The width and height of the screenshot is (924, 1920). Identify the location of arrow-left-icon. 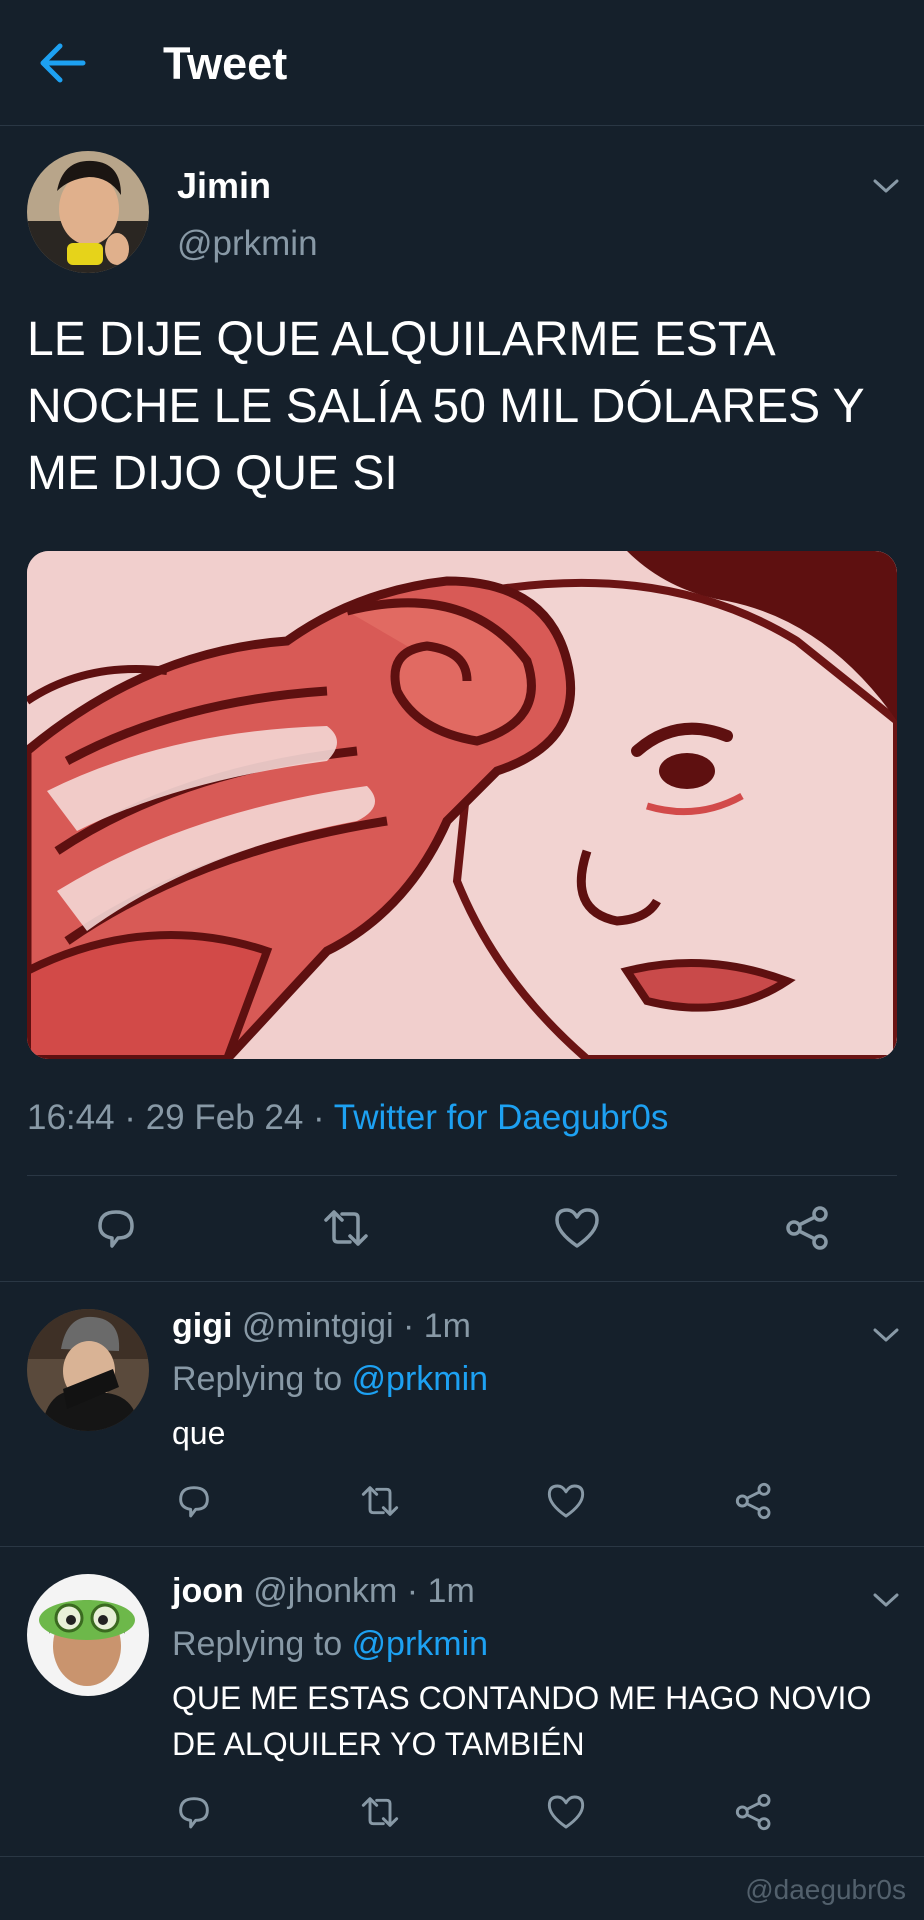
(63, 63).